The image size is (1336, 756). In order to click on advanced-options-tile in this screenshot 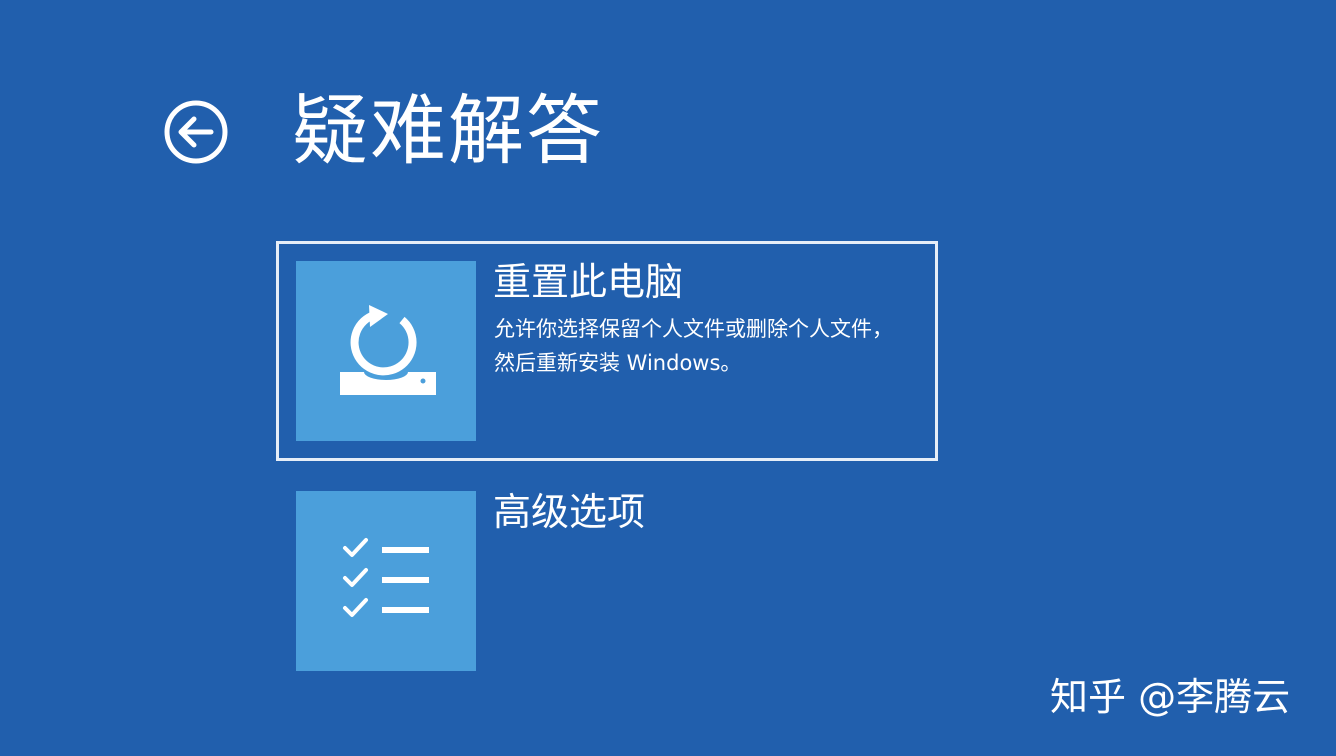, I will do `click(386, 581)`.